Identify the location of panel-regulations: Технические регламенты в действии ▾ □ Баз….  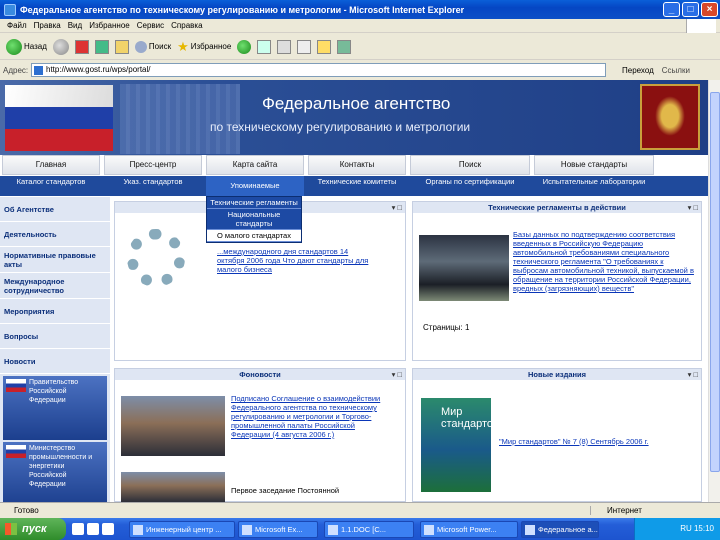
(557, 281).